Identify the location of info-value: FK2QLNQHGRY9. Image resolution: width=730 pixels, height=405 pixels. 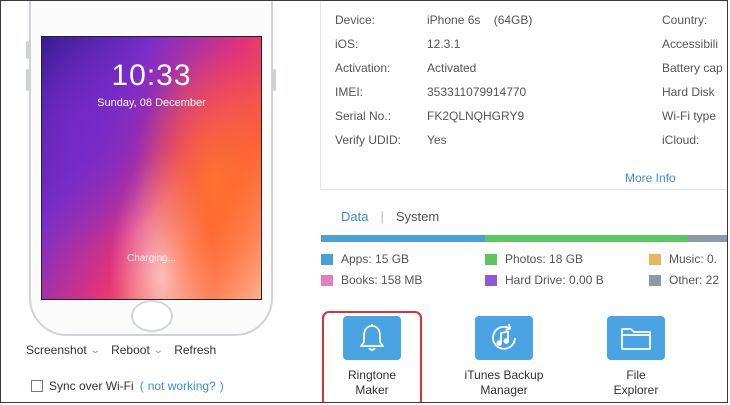
(476, 116).